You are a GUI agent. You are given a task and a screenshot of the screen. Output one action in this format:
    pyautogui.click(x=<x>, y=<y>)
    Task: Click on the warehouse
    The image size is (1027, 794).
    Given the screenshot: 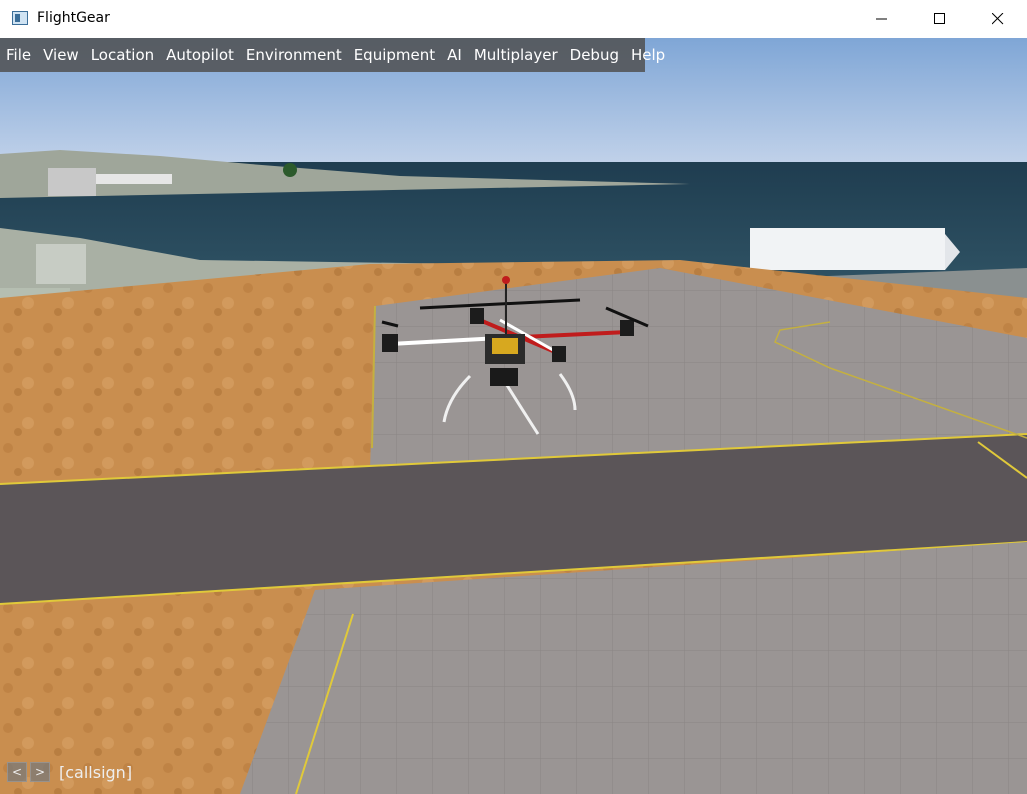 What is the action you would take?
    pyautogui.click(x=847, y=249)
    